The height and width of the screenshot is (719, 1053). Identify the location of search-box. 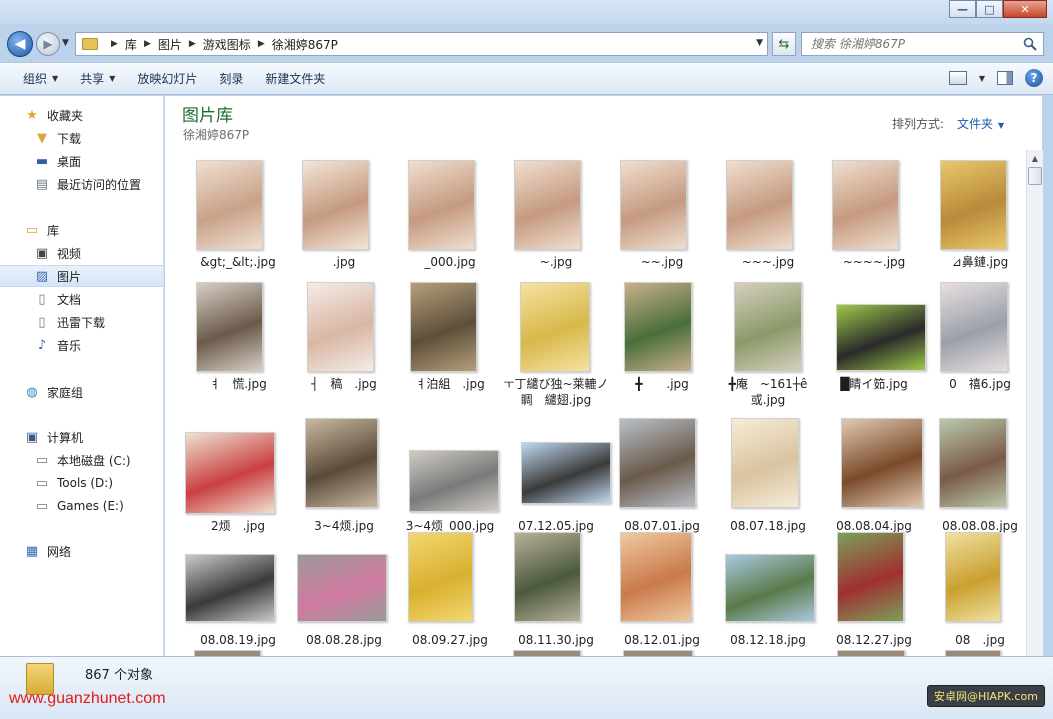
(922, 44).